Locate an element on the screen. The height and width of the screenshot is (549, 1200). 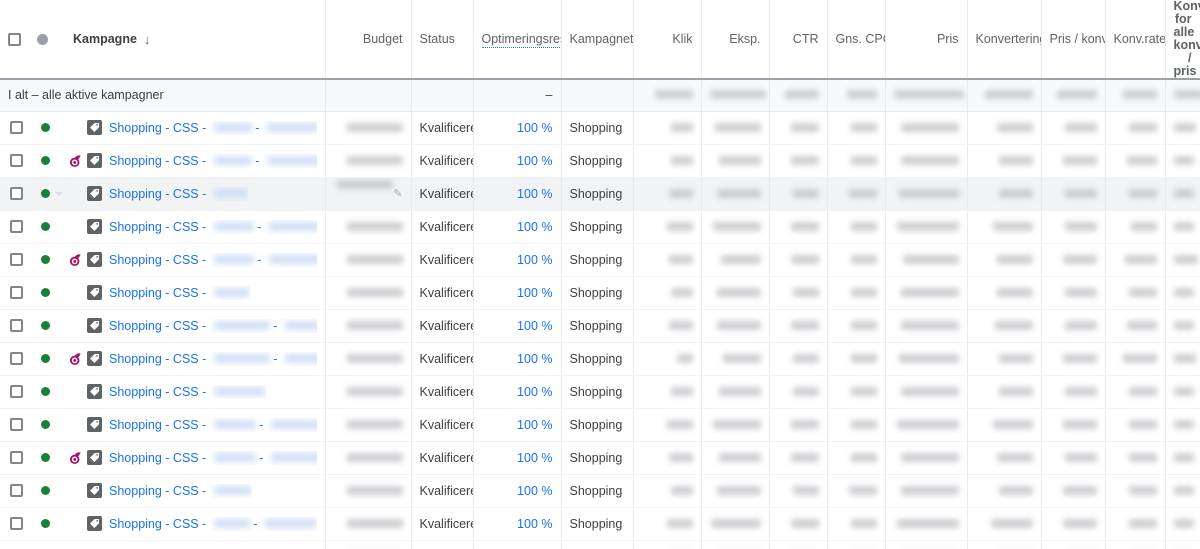
header-budget: Budget is located at coordinates (368, 40).